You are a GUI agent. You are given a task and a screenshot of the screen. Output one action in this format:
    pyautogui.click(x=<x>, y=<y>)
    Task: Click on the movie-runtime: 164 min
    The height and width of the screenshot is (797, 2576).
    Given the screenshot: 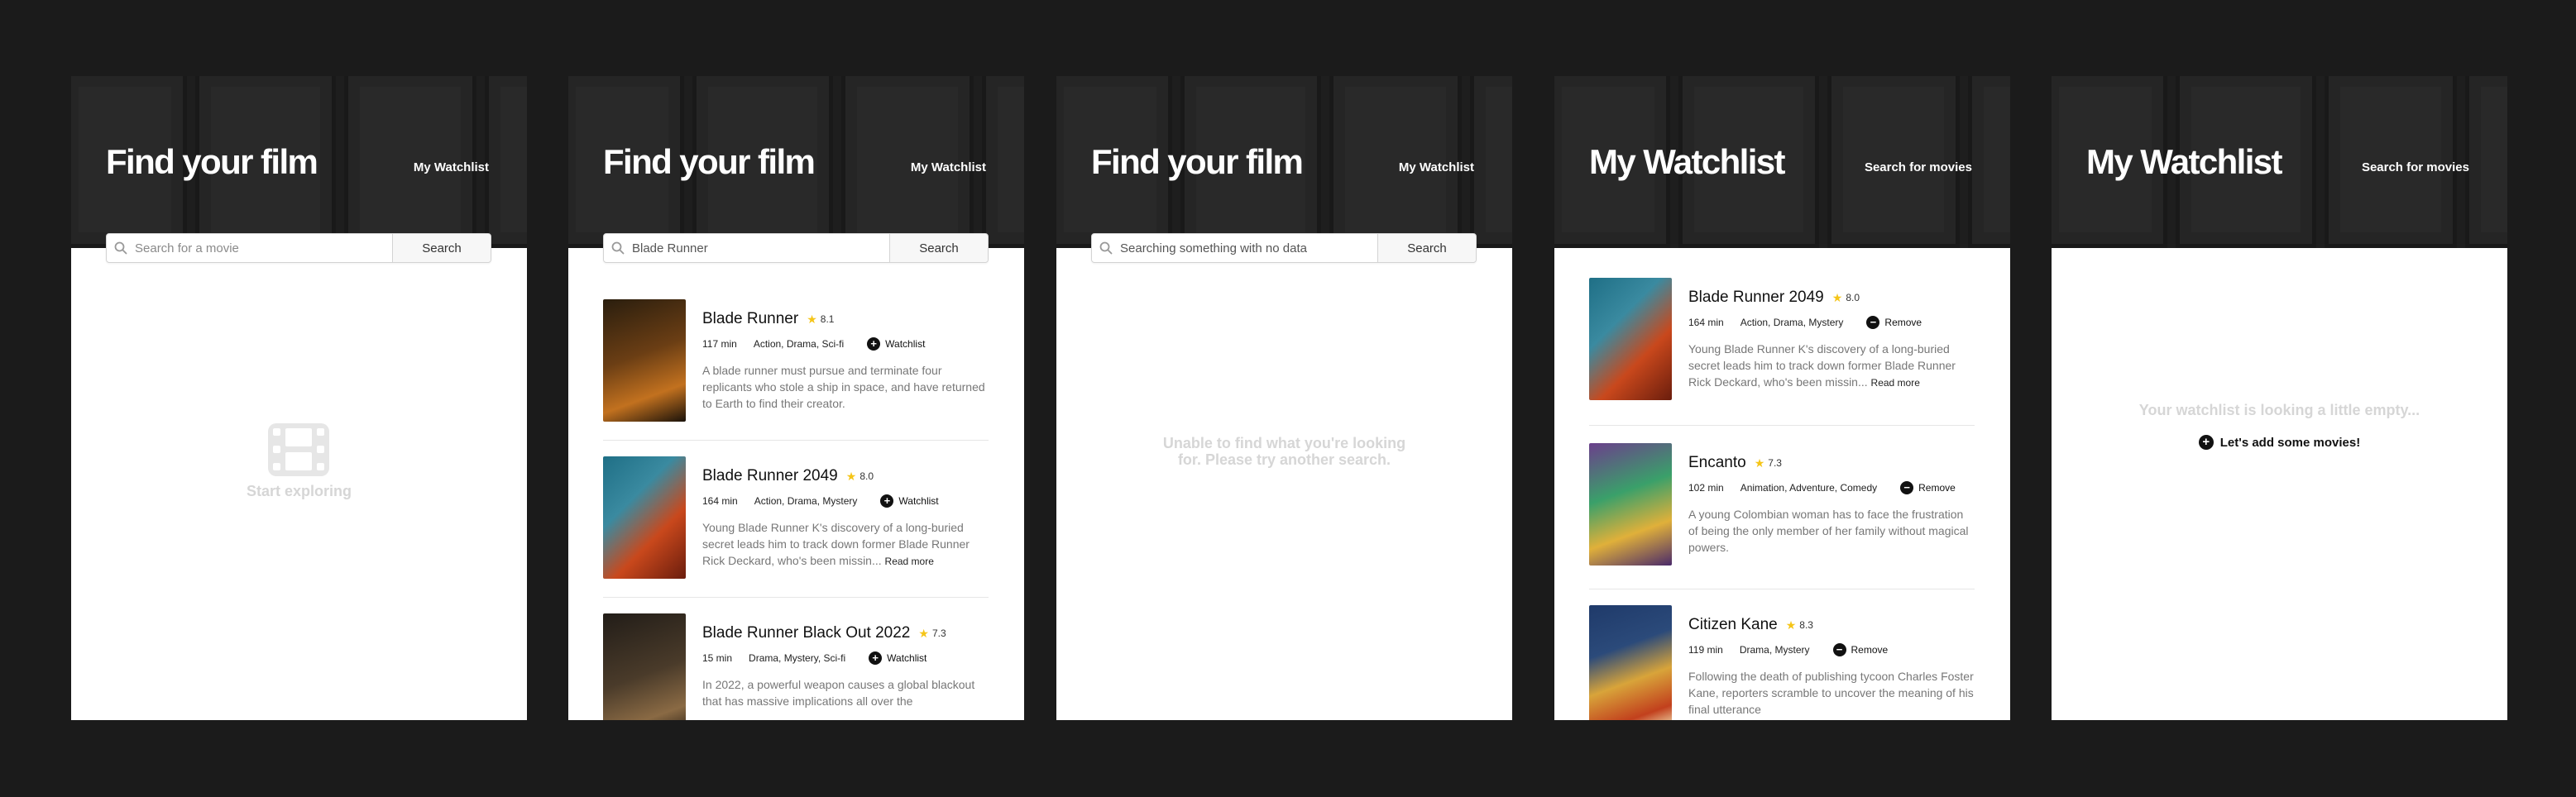 What is the action you would take?
    pyautogui.click(x=1706, y=322)
    